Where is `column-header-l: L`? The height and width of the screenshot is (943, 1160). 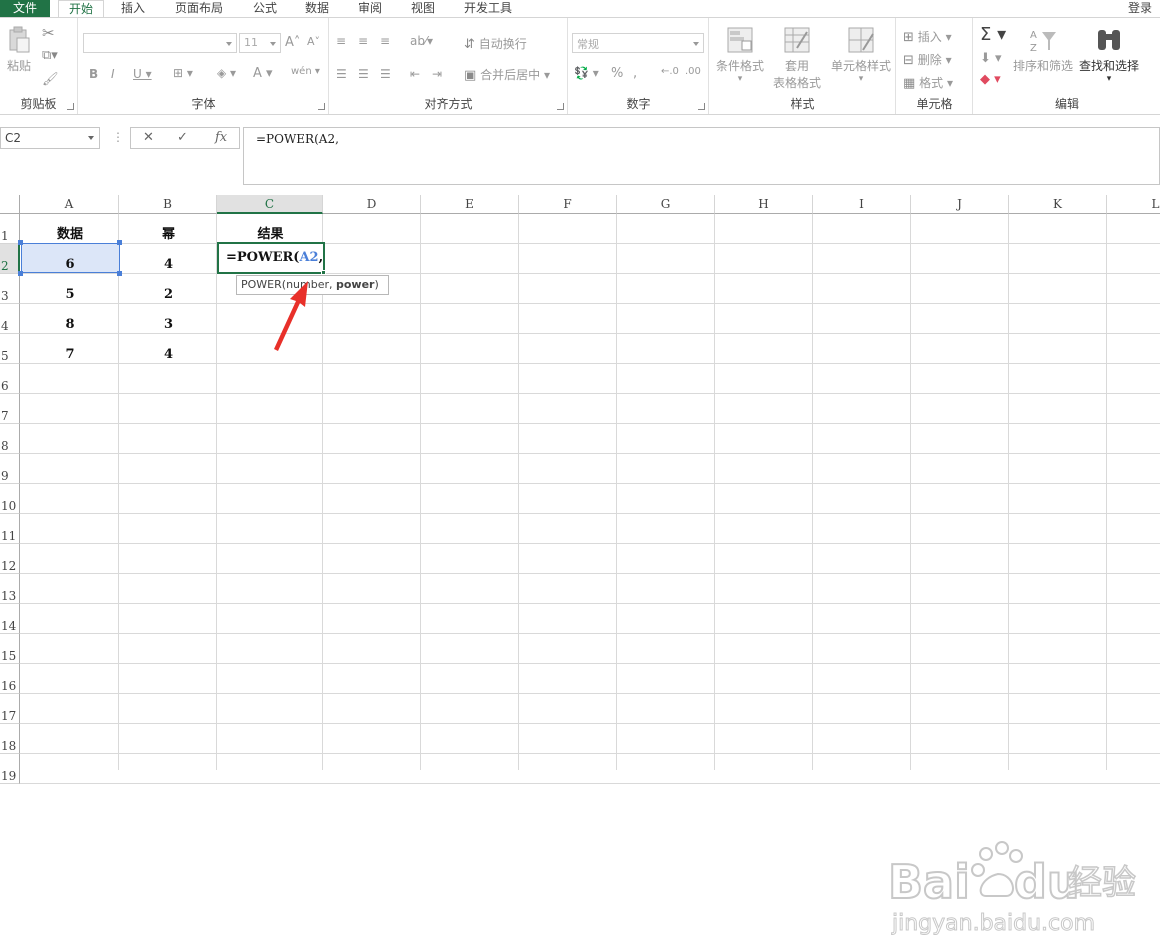
column-header-l: L is located at coordinates (1133, 204).